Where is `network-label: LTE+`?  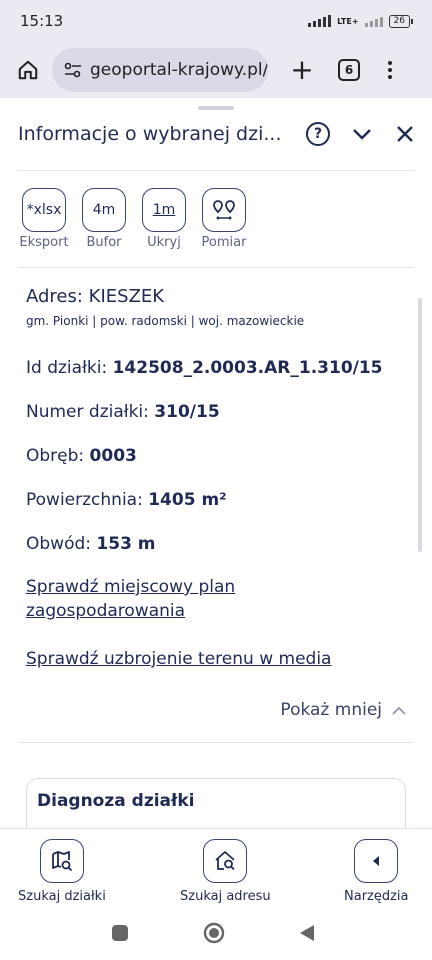 network-label: LTE+ is located at coordinates (348, 21).